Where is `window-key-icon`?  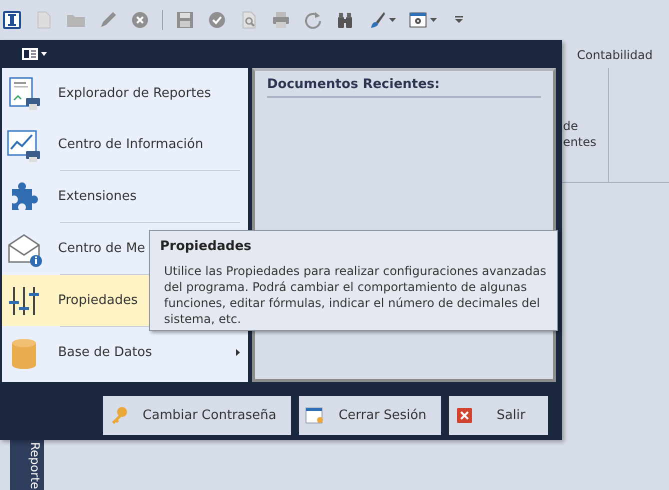 window-key-icon is located at coordinates (314, 415).